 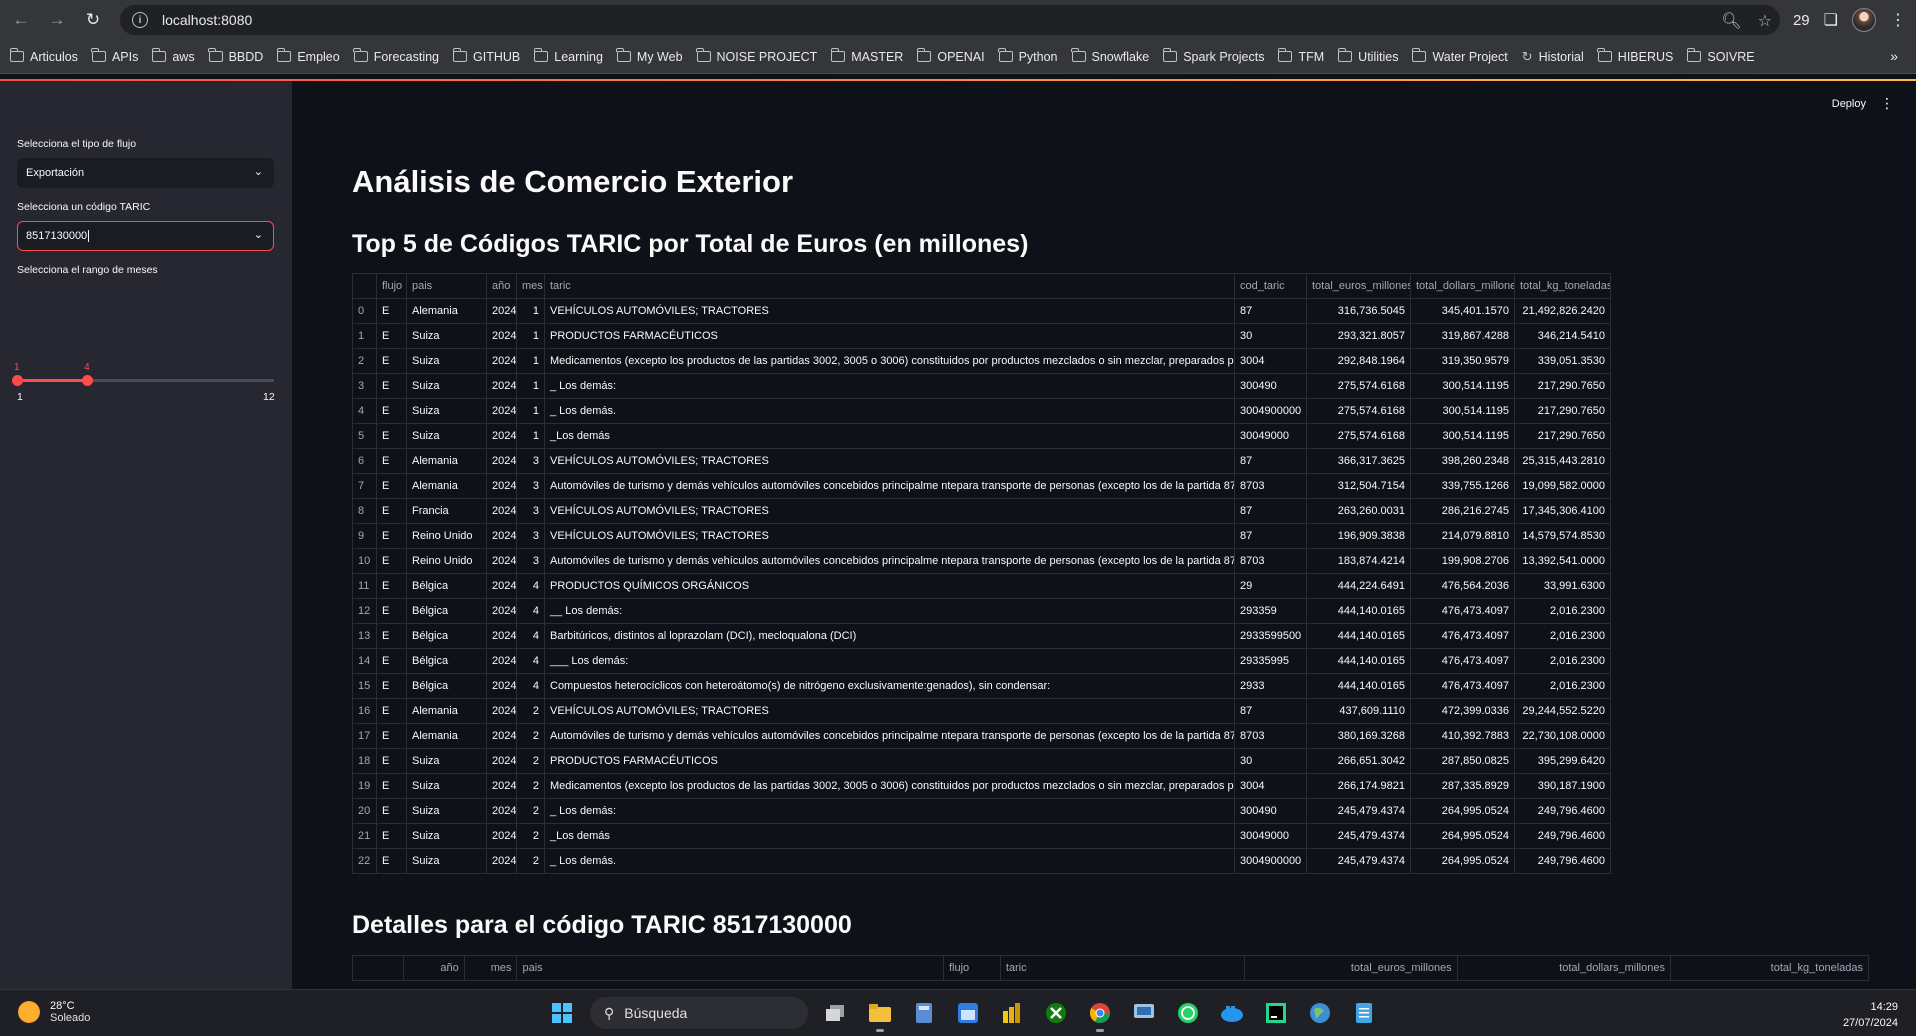 What do you see at coordinates (889, 661) in the screenshot?
I see `table-cell: ___ Los demás:` at bounding box center [889, 661].